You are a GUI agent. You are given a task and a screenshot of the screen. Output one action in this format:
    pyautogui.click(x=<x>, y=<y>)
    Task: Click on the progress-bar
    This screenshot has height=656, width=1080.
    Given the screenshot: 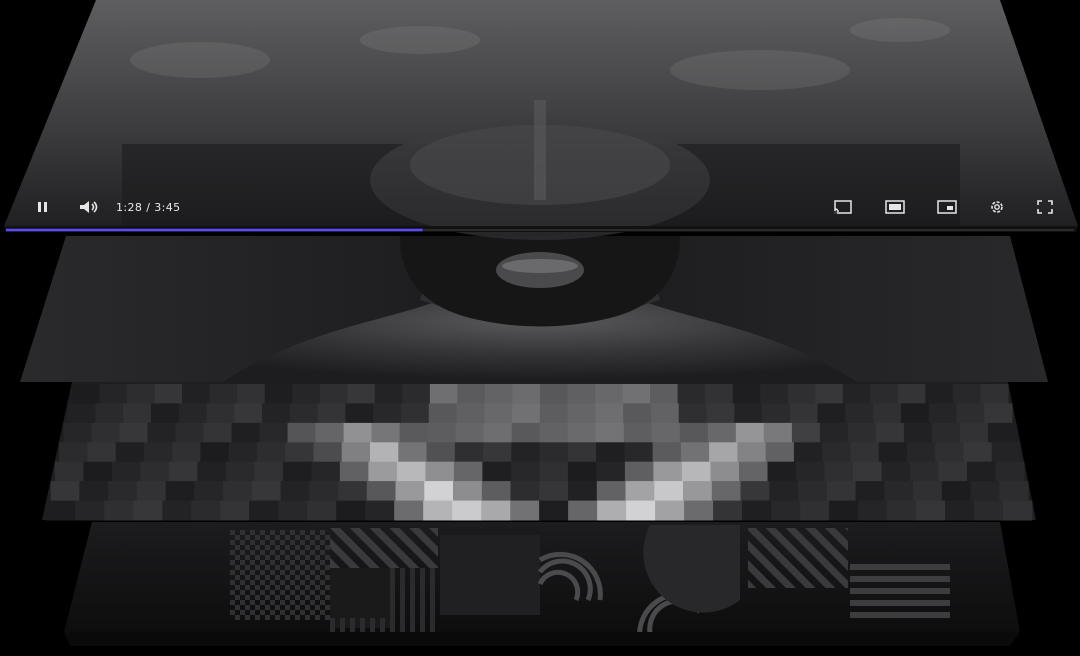 What is the action you would take?
    pyautogui.click(x=540, y=232)
    